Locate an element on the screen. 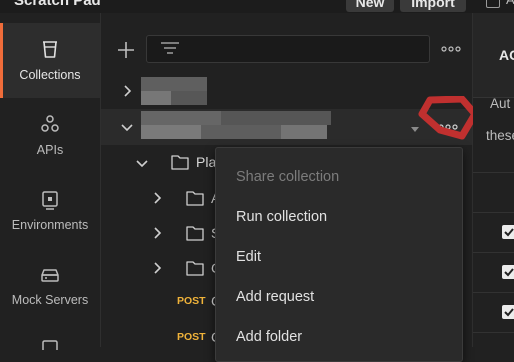  collections-icon is located at coordinates (50, 49).